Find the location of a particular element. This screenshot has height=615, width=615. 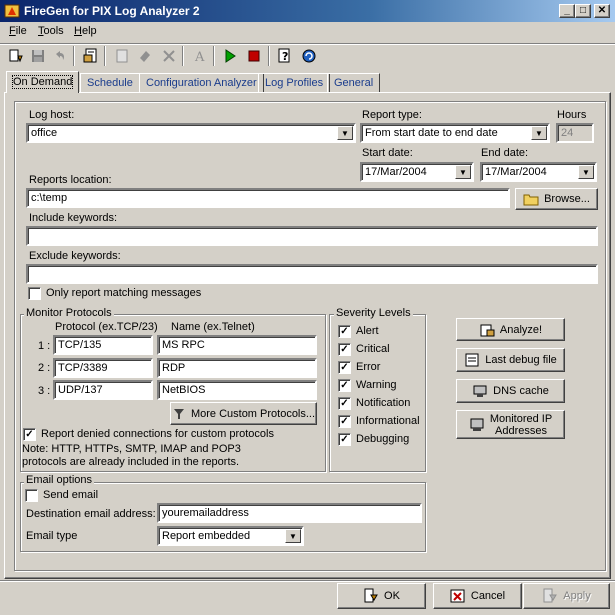

severity-label: Debugging is located at coordinates (383, 439).